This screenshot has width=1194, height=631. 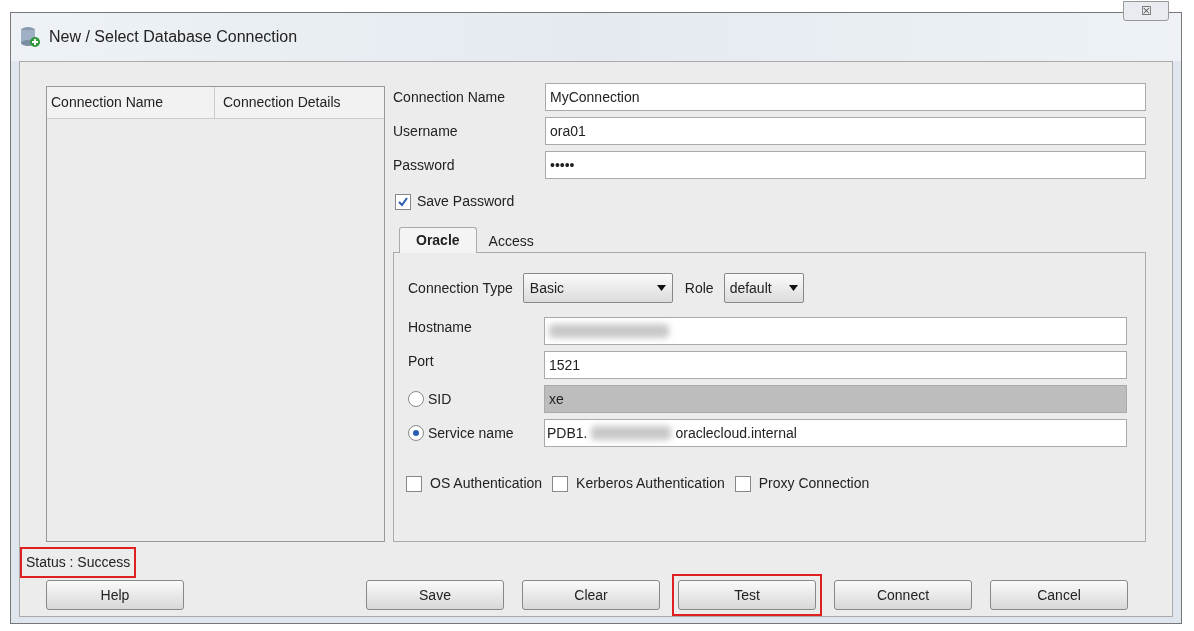 I want to click on input-field, so click(x=835, y=331).